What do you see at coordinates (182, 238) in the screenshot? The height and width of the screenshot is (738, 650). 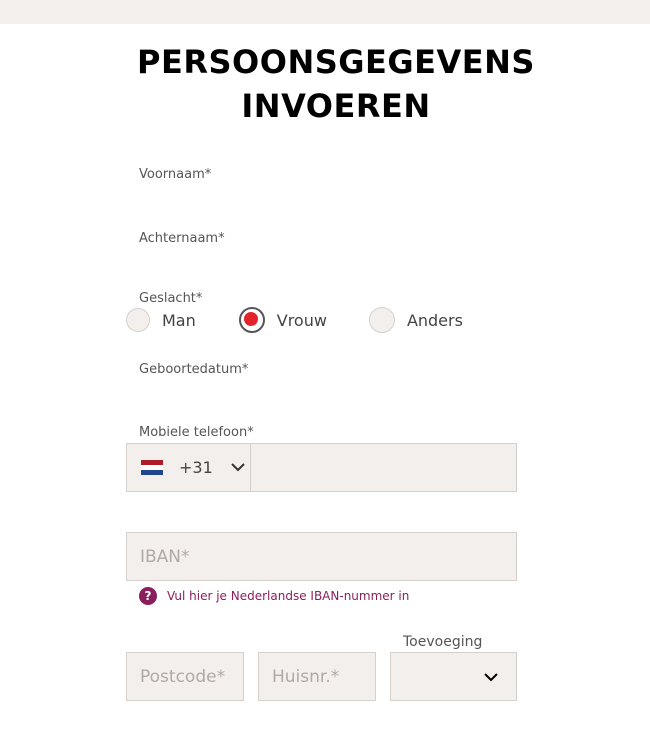 I see `last-name-label: Achternaam*` at bounding box center [182, 238].